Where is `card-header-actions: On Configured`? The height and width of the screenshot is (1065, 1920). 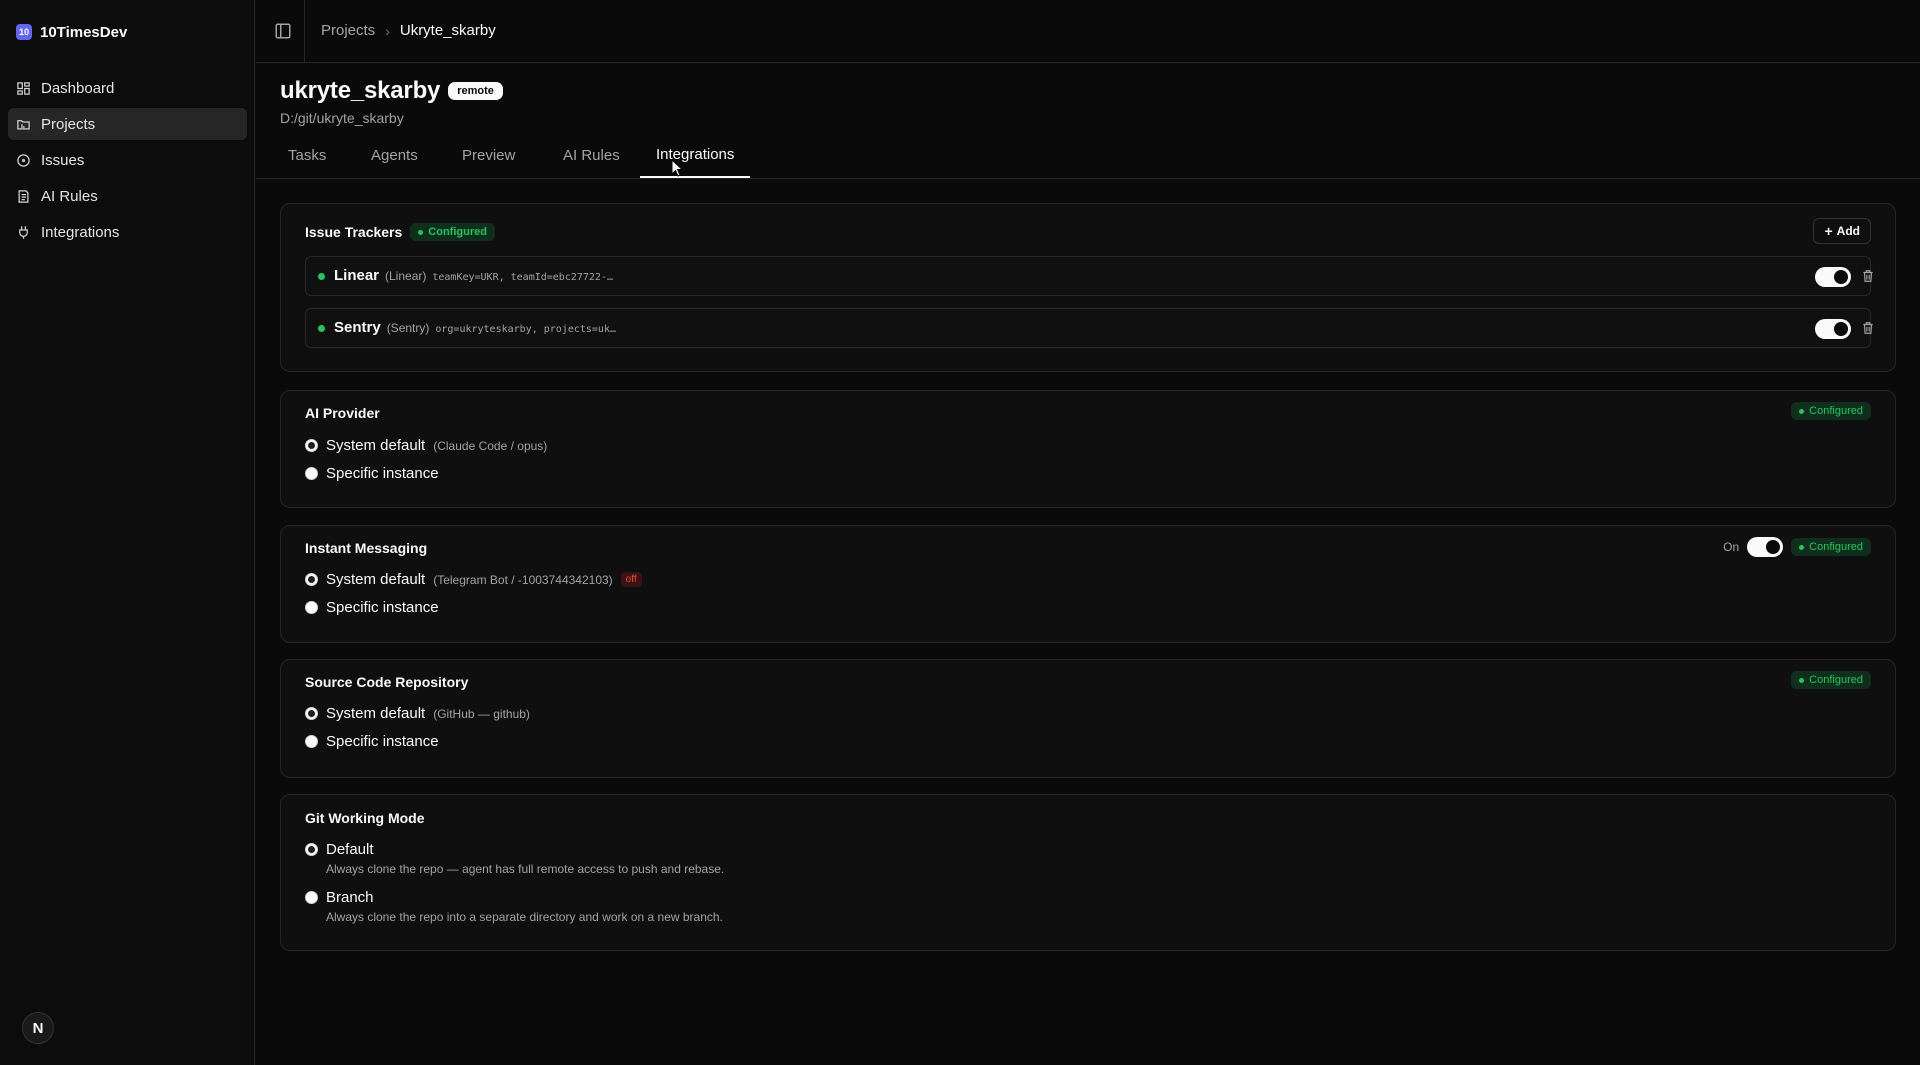 card-header-actions: On Configured is located at coordinates (1797, 547).